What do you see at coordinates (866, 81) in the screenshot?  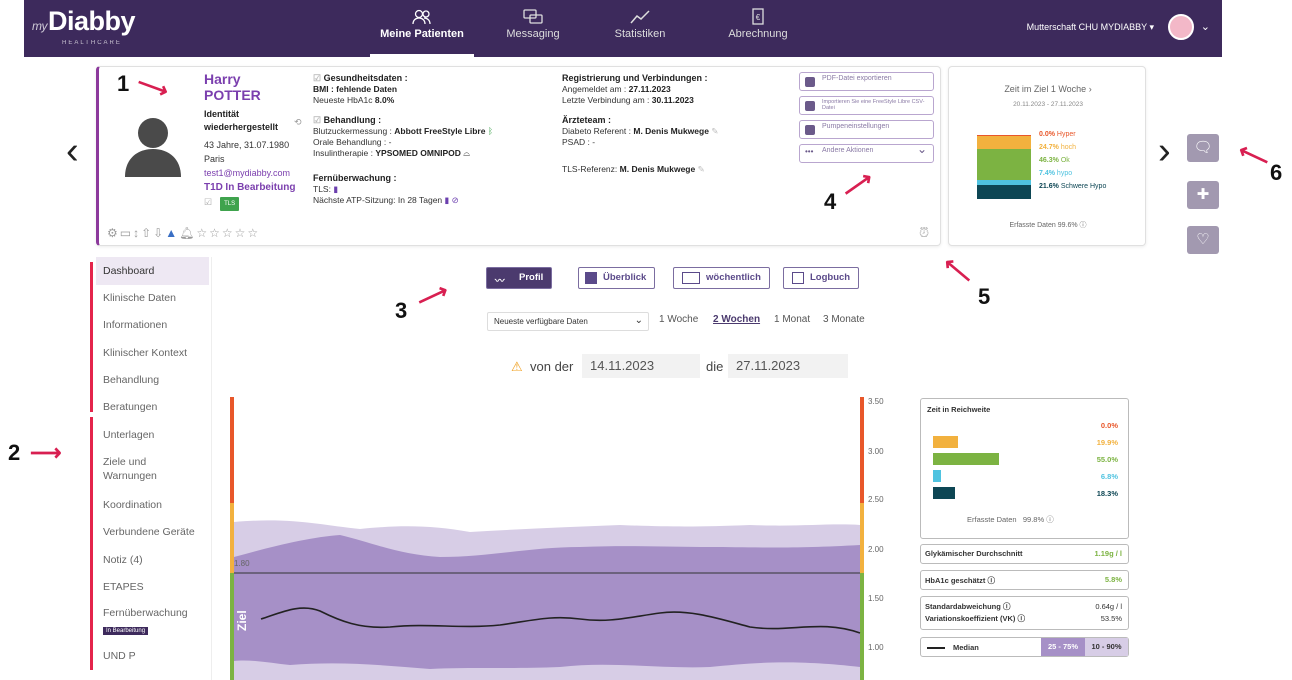 I see `export-pdf-button: PDF-Datei exportieren` at bounding box center [866, 81].